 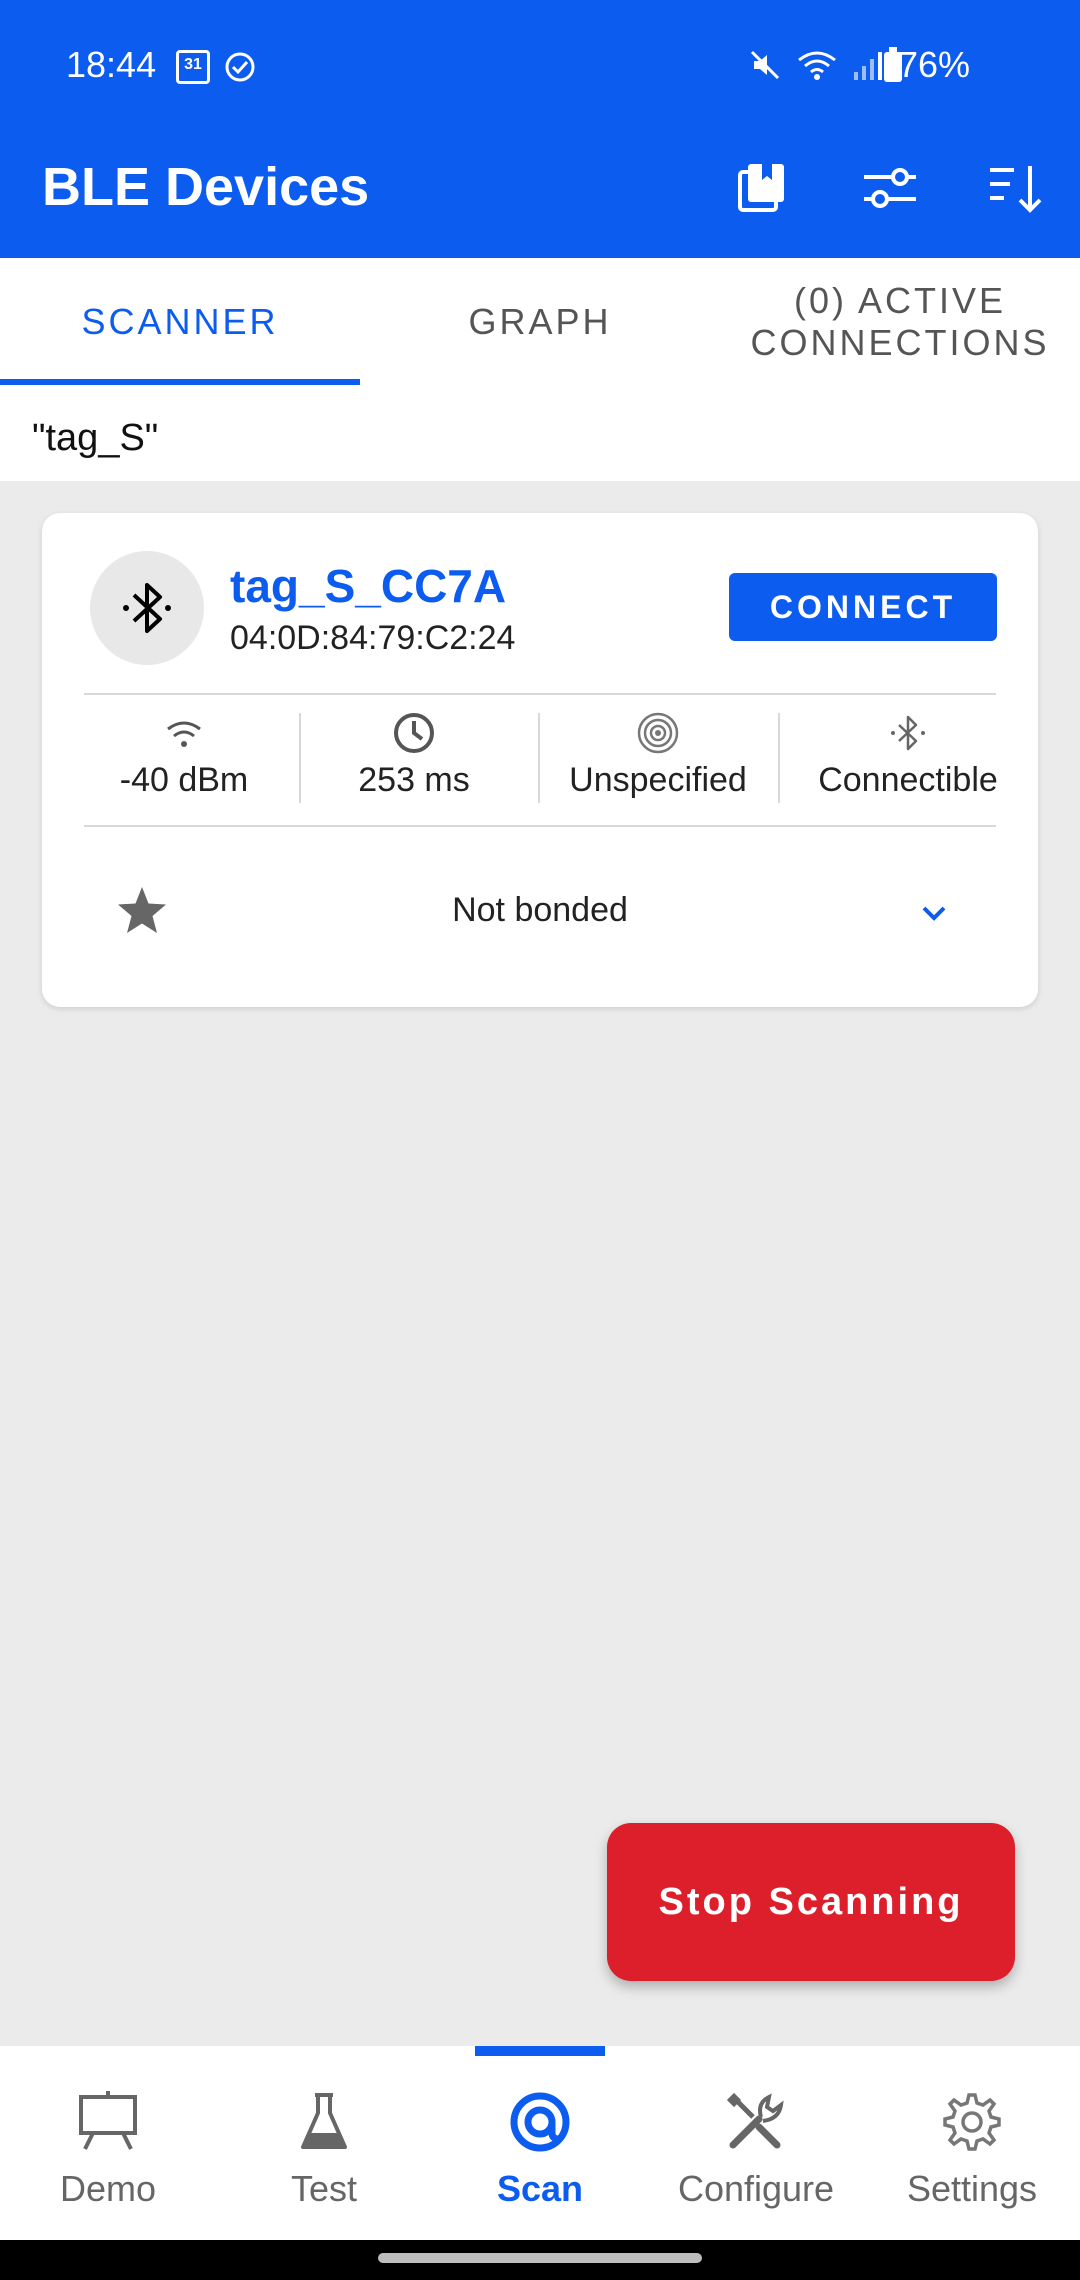 What do you see at coordinates (764, 65) in the screenshot?
I see `mute-icon` at bounding box center [764, 65].